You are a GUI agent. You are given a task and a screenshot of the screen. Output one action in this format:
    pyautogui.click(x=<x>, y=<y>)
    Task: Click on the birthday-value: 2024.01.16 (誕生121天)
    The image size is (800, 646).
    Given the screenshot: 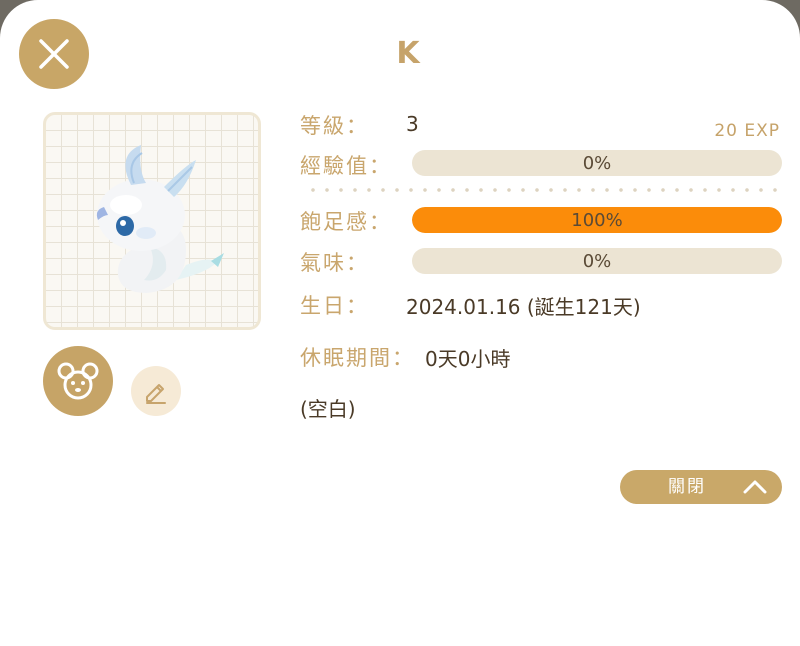 What is the action you would take?
    pyautogui.click(x=523, y=307)
    